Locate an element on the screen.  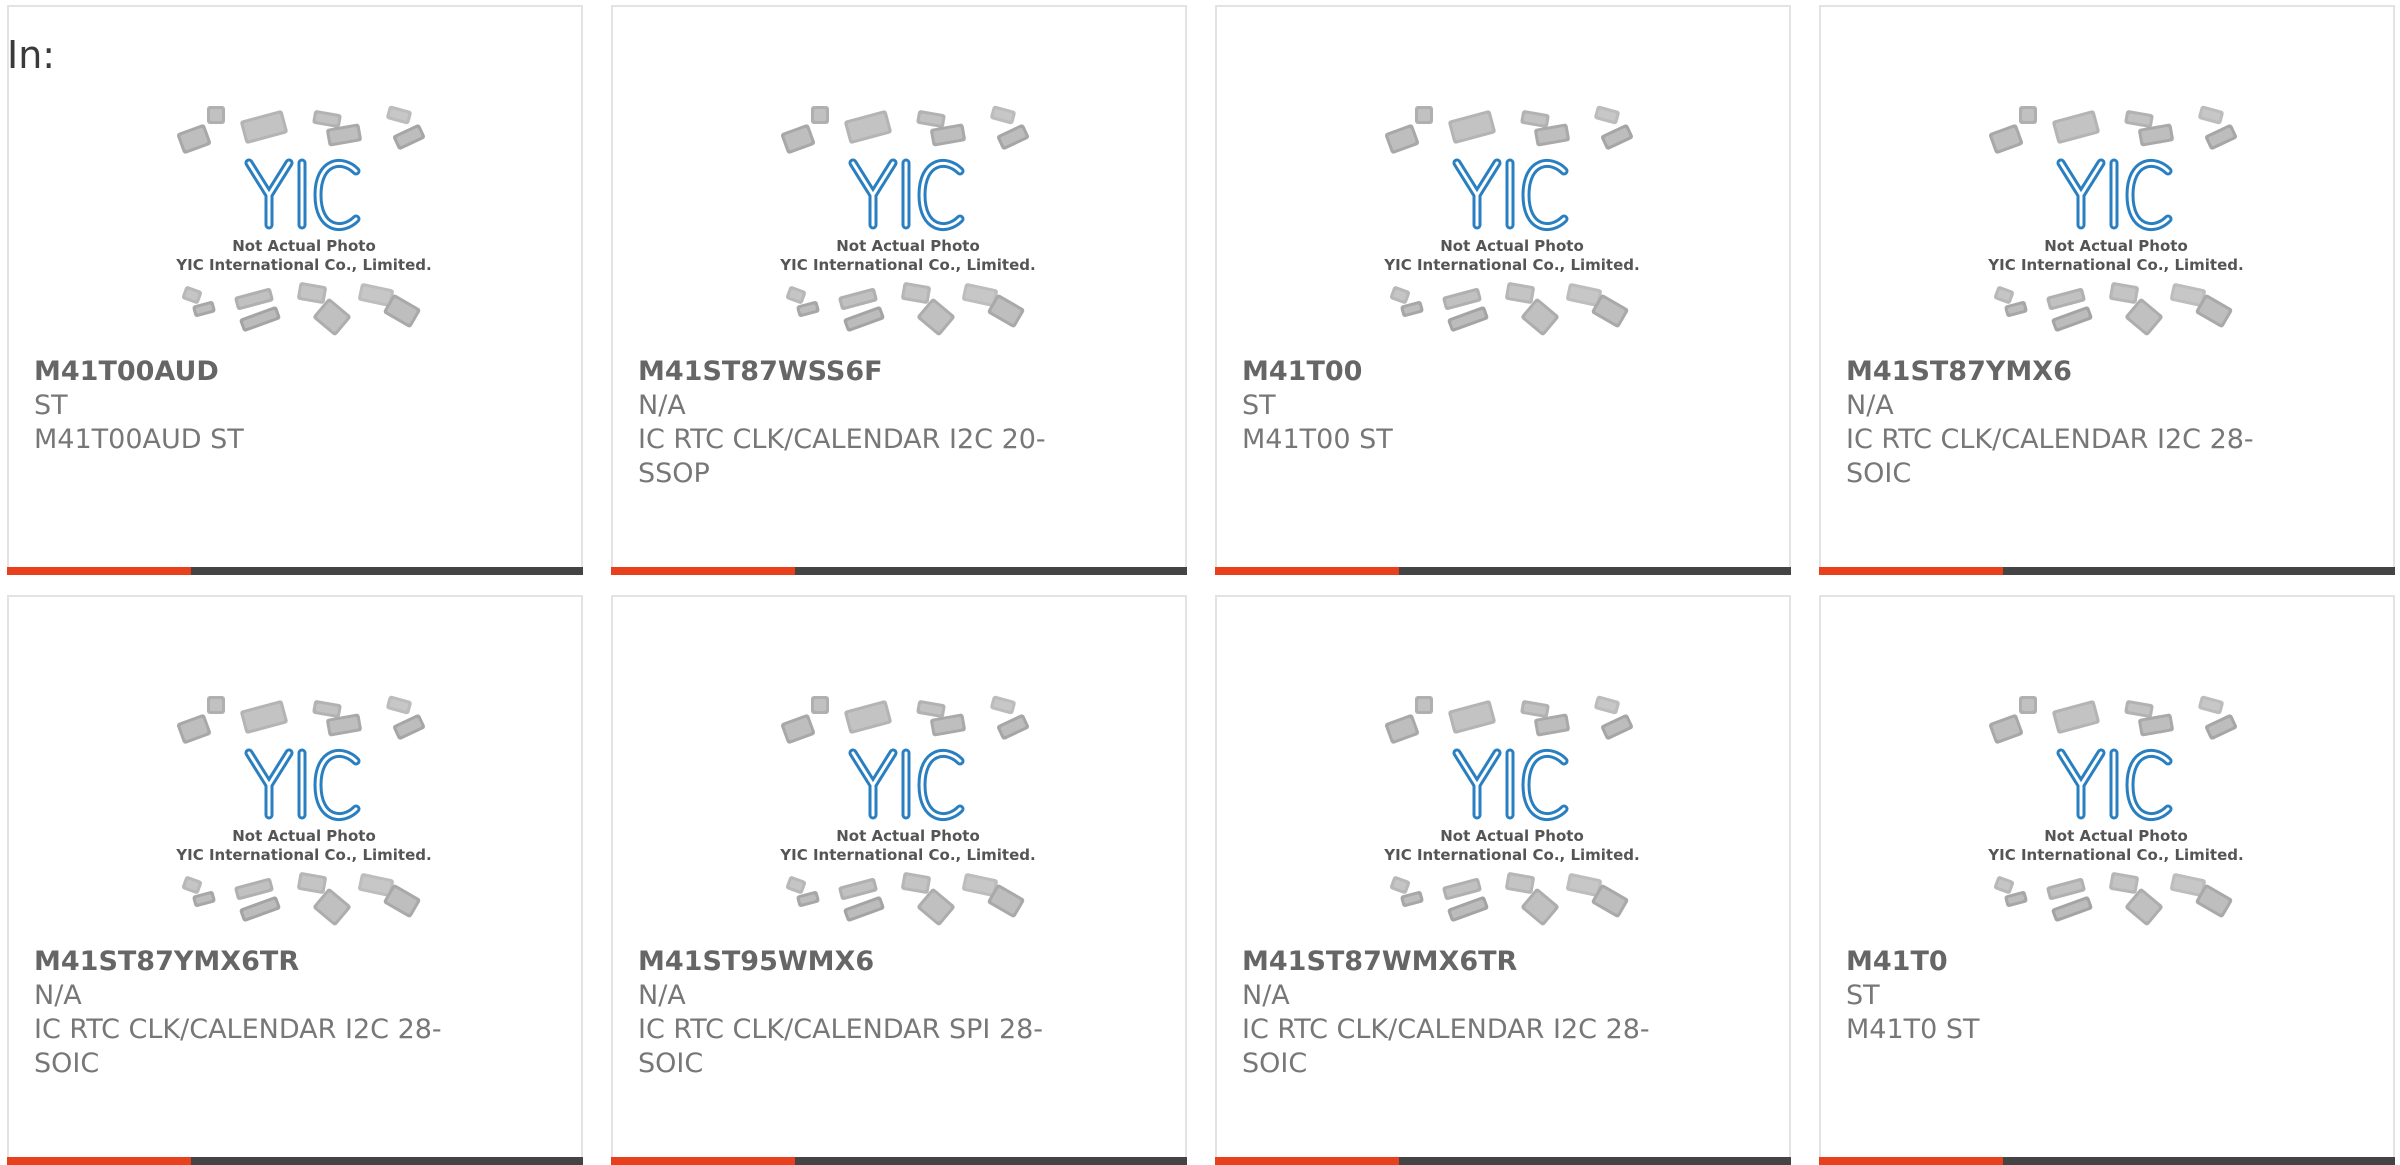
part-number: M41T0 is located at coordinates (1897, 962).